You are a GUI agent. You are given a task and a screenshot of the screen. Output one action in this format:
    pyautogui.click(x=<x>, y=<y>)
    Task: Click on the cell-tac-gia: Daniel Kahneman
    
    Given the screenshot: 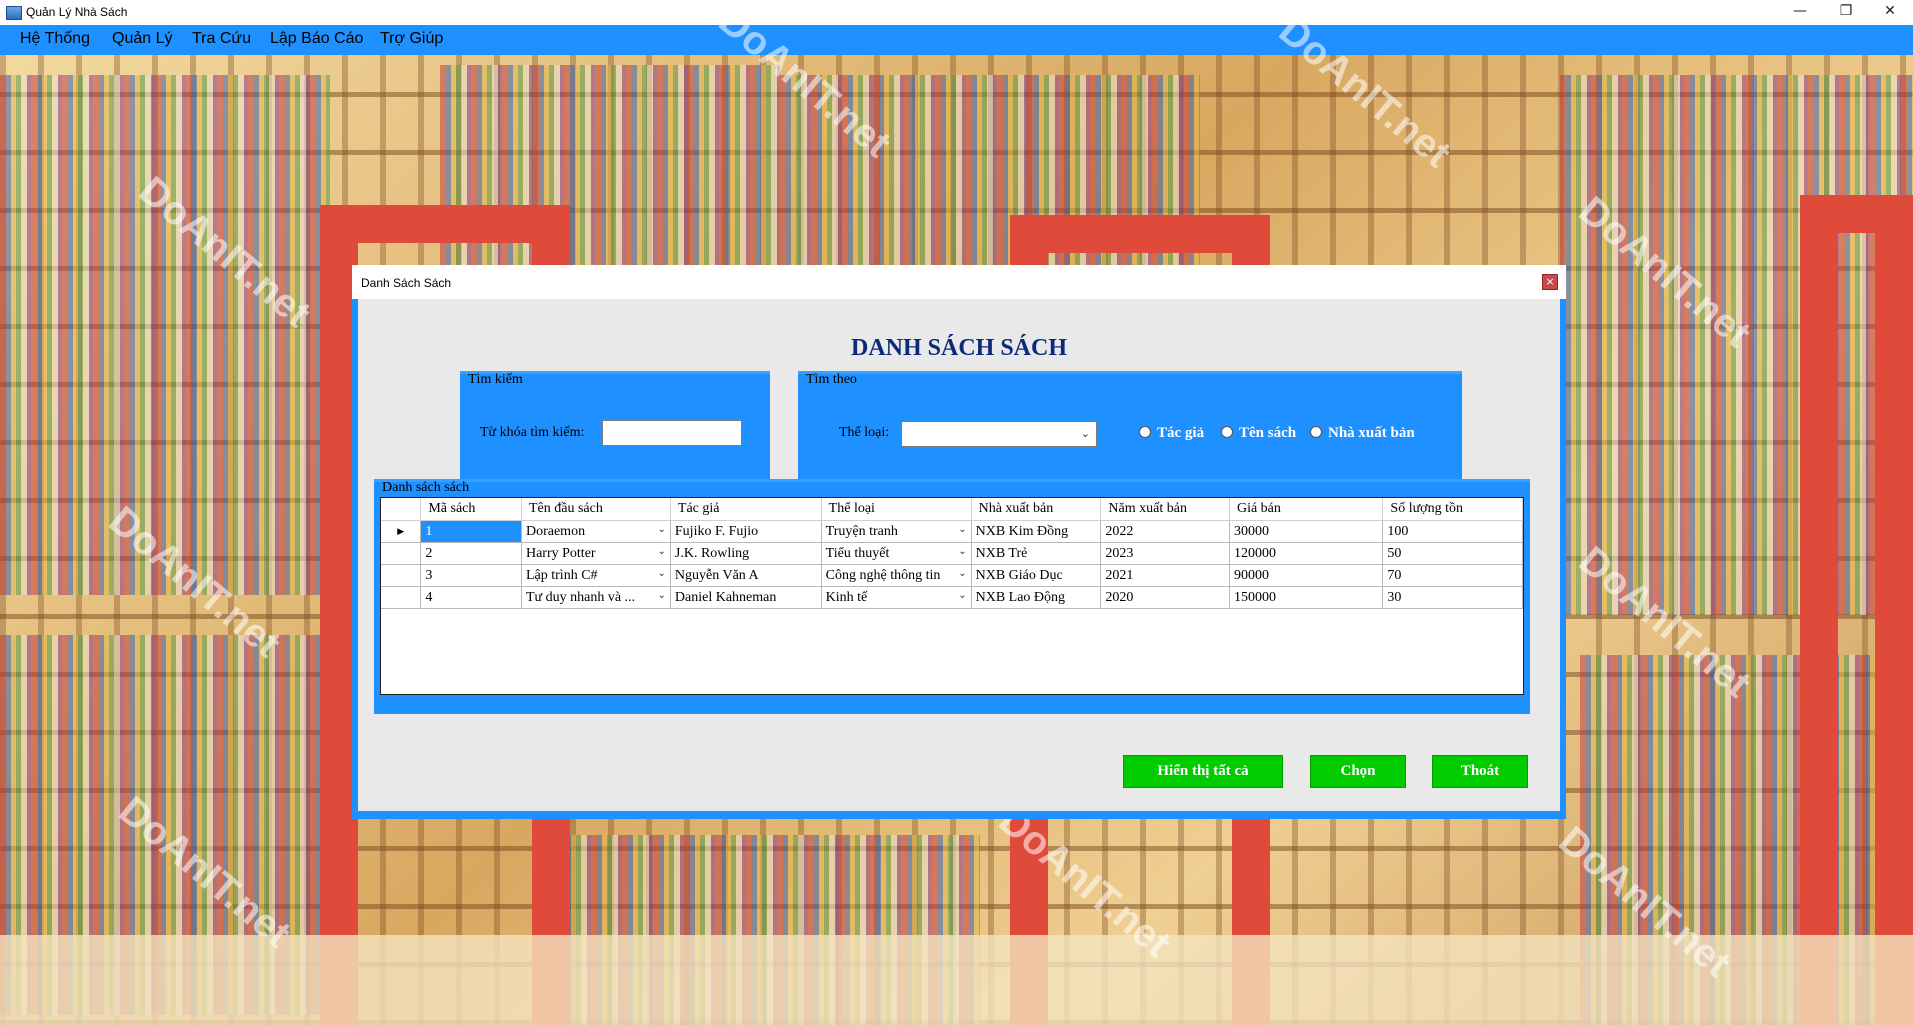 What is the action you would take?
    pyautogui.click(x=745, y=597)
    